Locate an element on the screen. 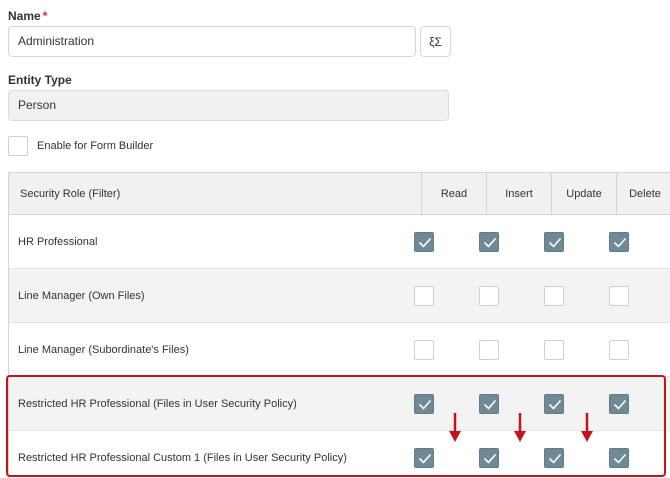 The height and width of the screenshot is (478, 670). required-marker: * is located at coordinates (45, 16).